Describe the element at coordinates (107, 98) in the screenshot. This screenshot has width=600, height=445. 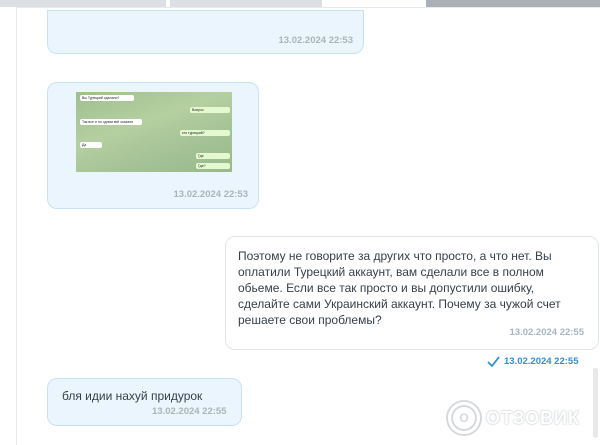
I see `image-chat-line: Вы Турецкий сделали?` at that location.